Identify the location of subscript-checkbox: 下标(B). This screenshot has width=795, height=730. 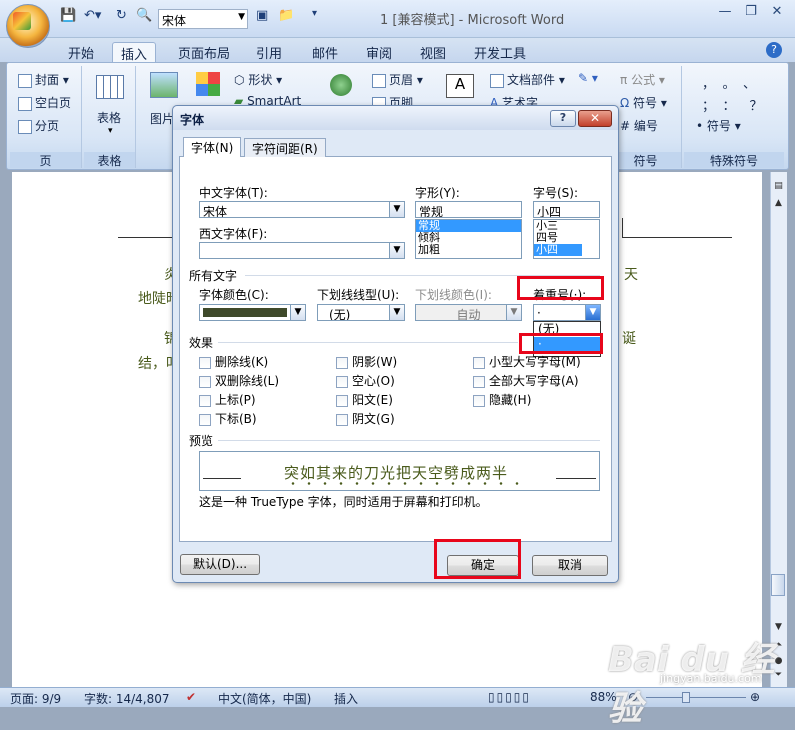
(228, 418).